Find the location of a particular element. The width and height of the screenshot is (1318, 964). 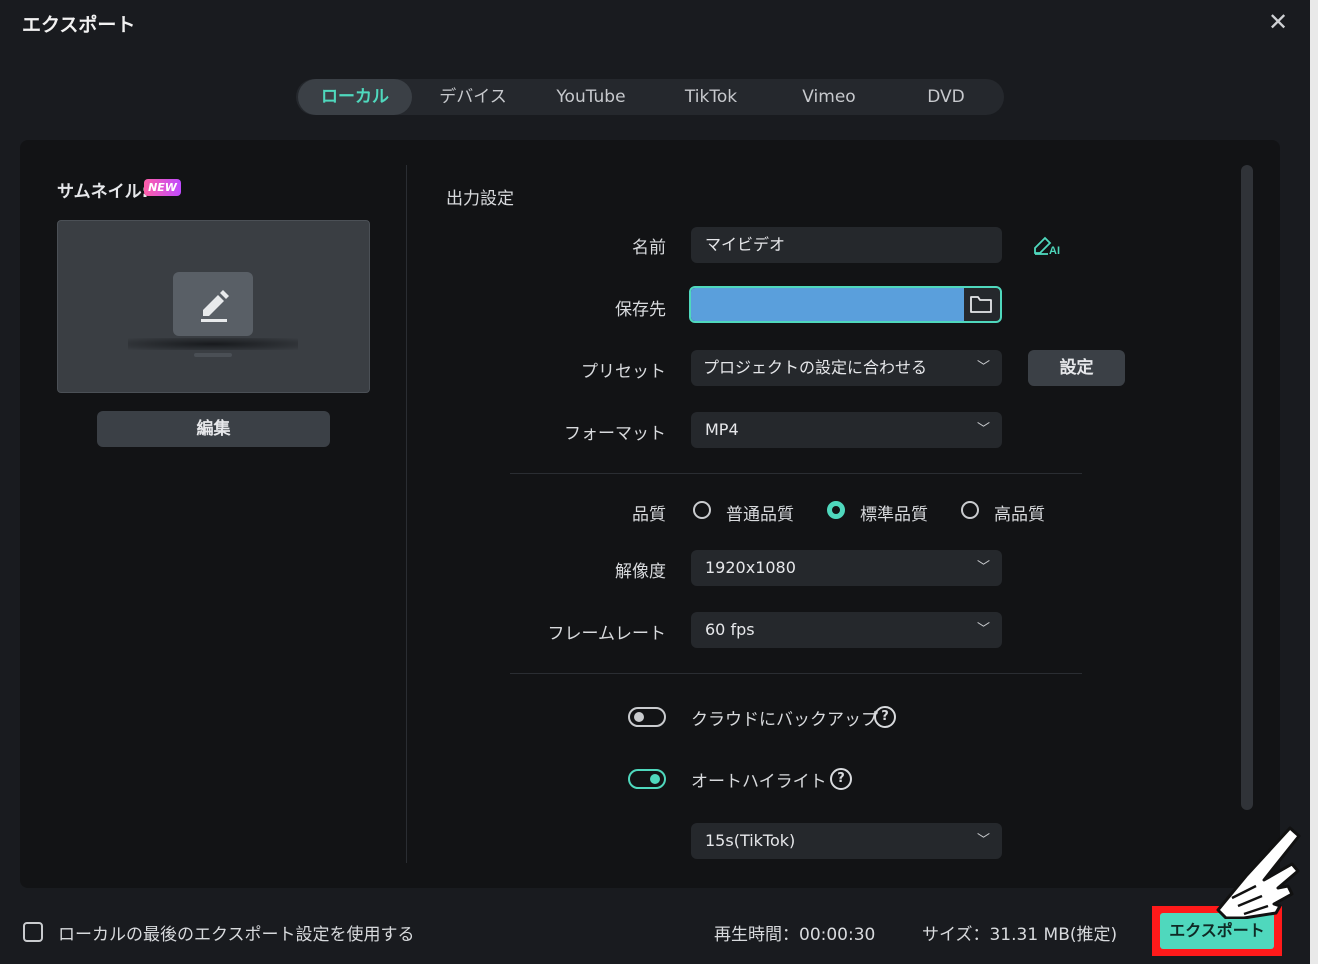

tab-vimeo: Vimeo is located at coordinates (829, 97).